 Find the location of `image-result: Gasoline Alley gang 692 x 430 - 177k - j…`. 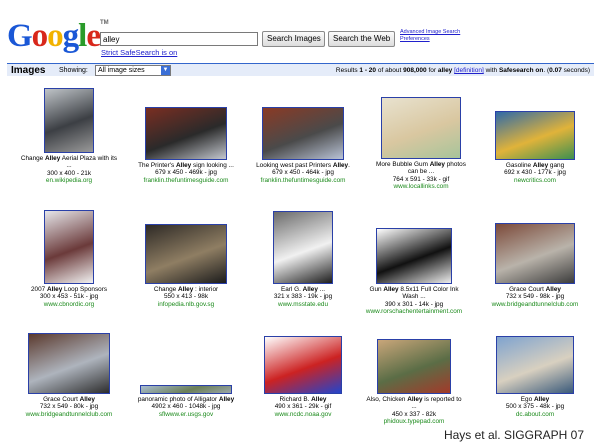

image-result: Gasoline Alley gang 692 x 430 - 177k - j… is located at coordinates (535, 147).